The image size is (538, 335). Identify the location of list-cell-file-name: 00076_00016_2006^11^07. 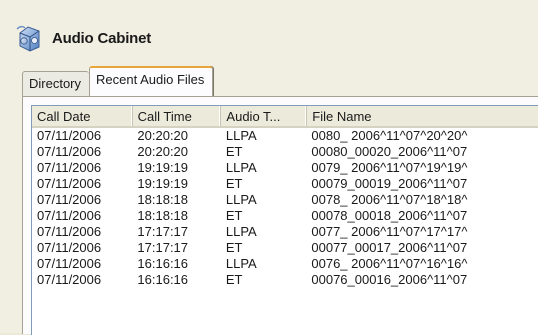
(389, 279).